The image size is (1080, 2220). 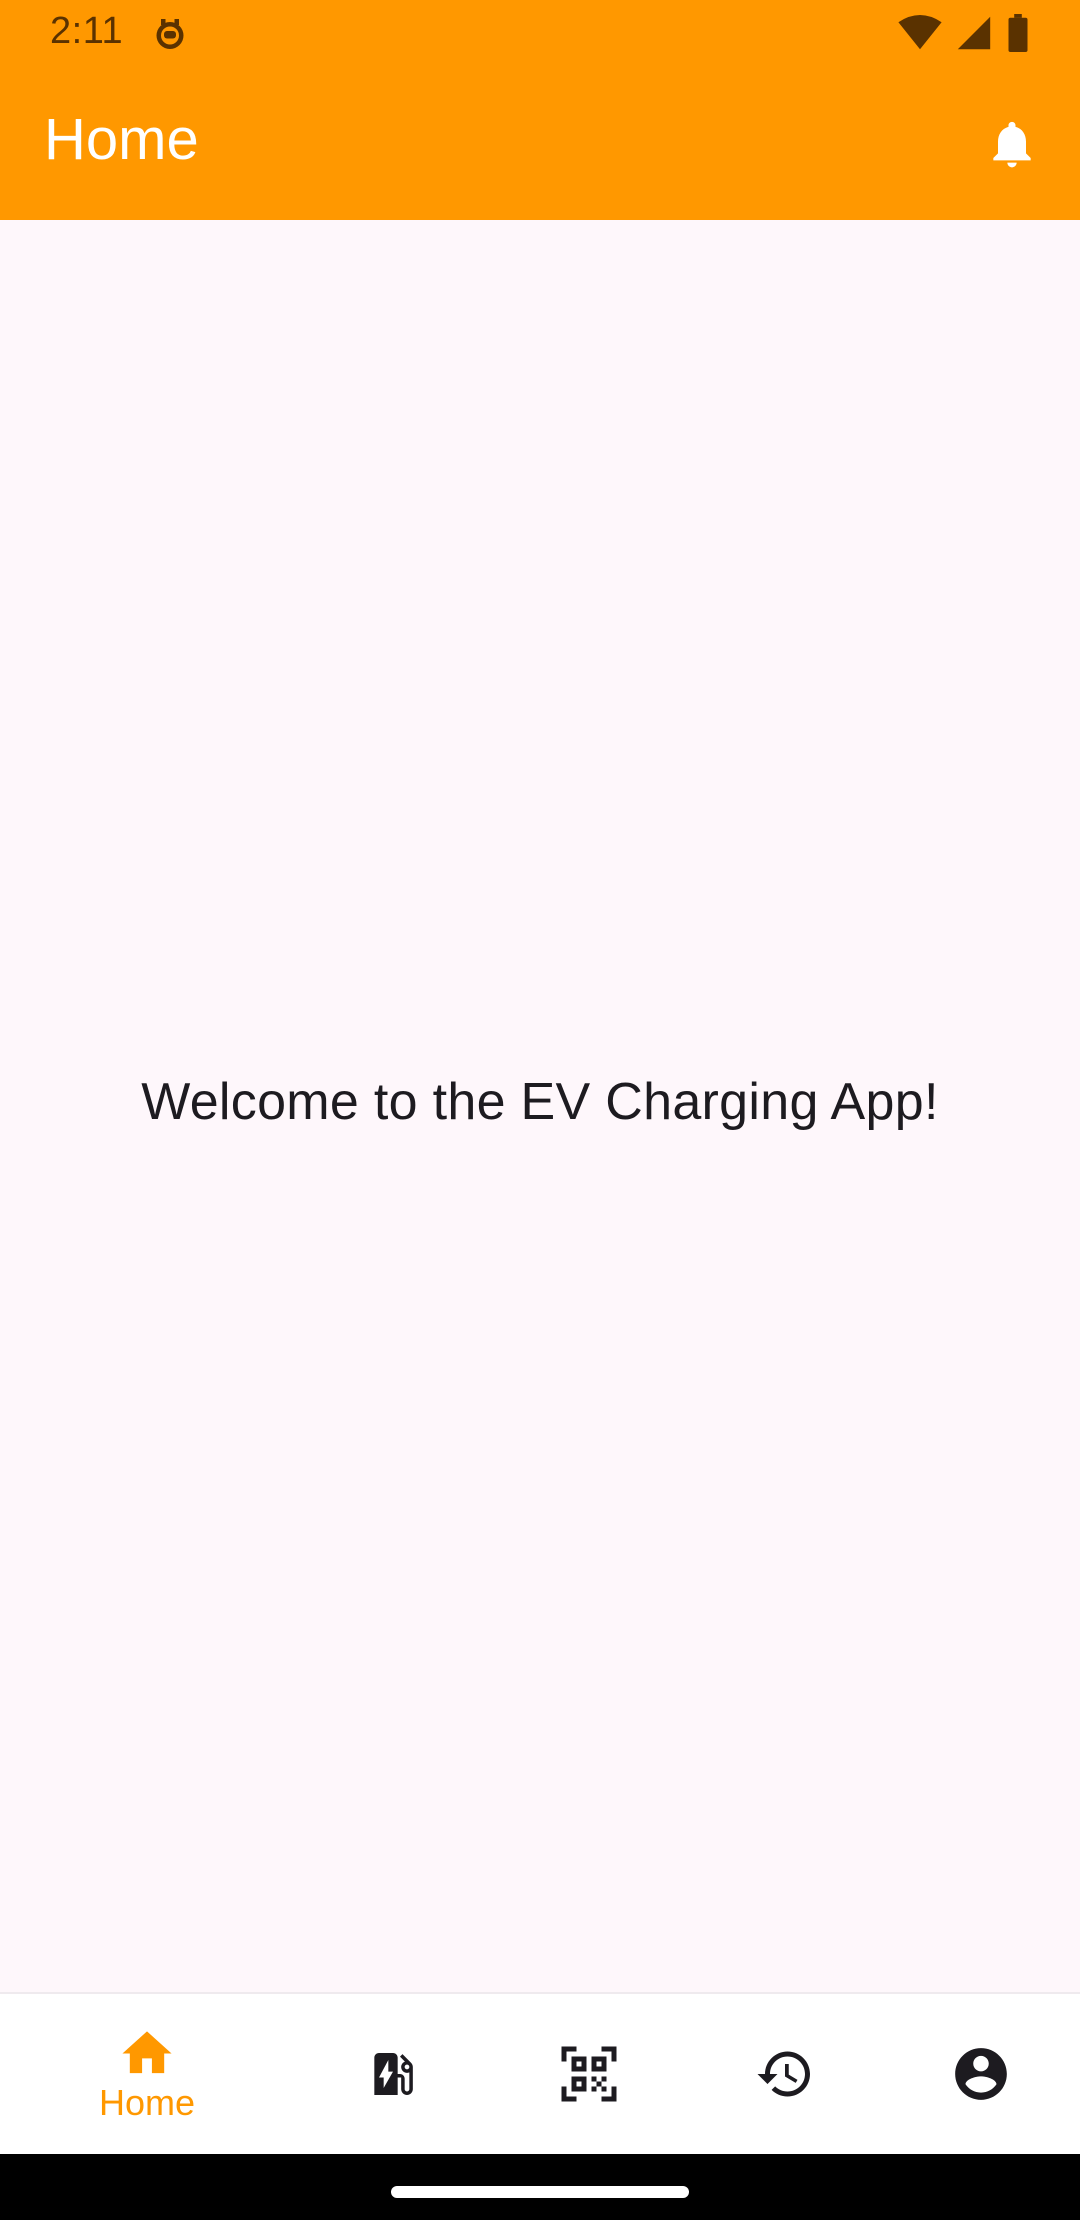 I want to click on ev-station-icon, so click(x=393, y=2074).